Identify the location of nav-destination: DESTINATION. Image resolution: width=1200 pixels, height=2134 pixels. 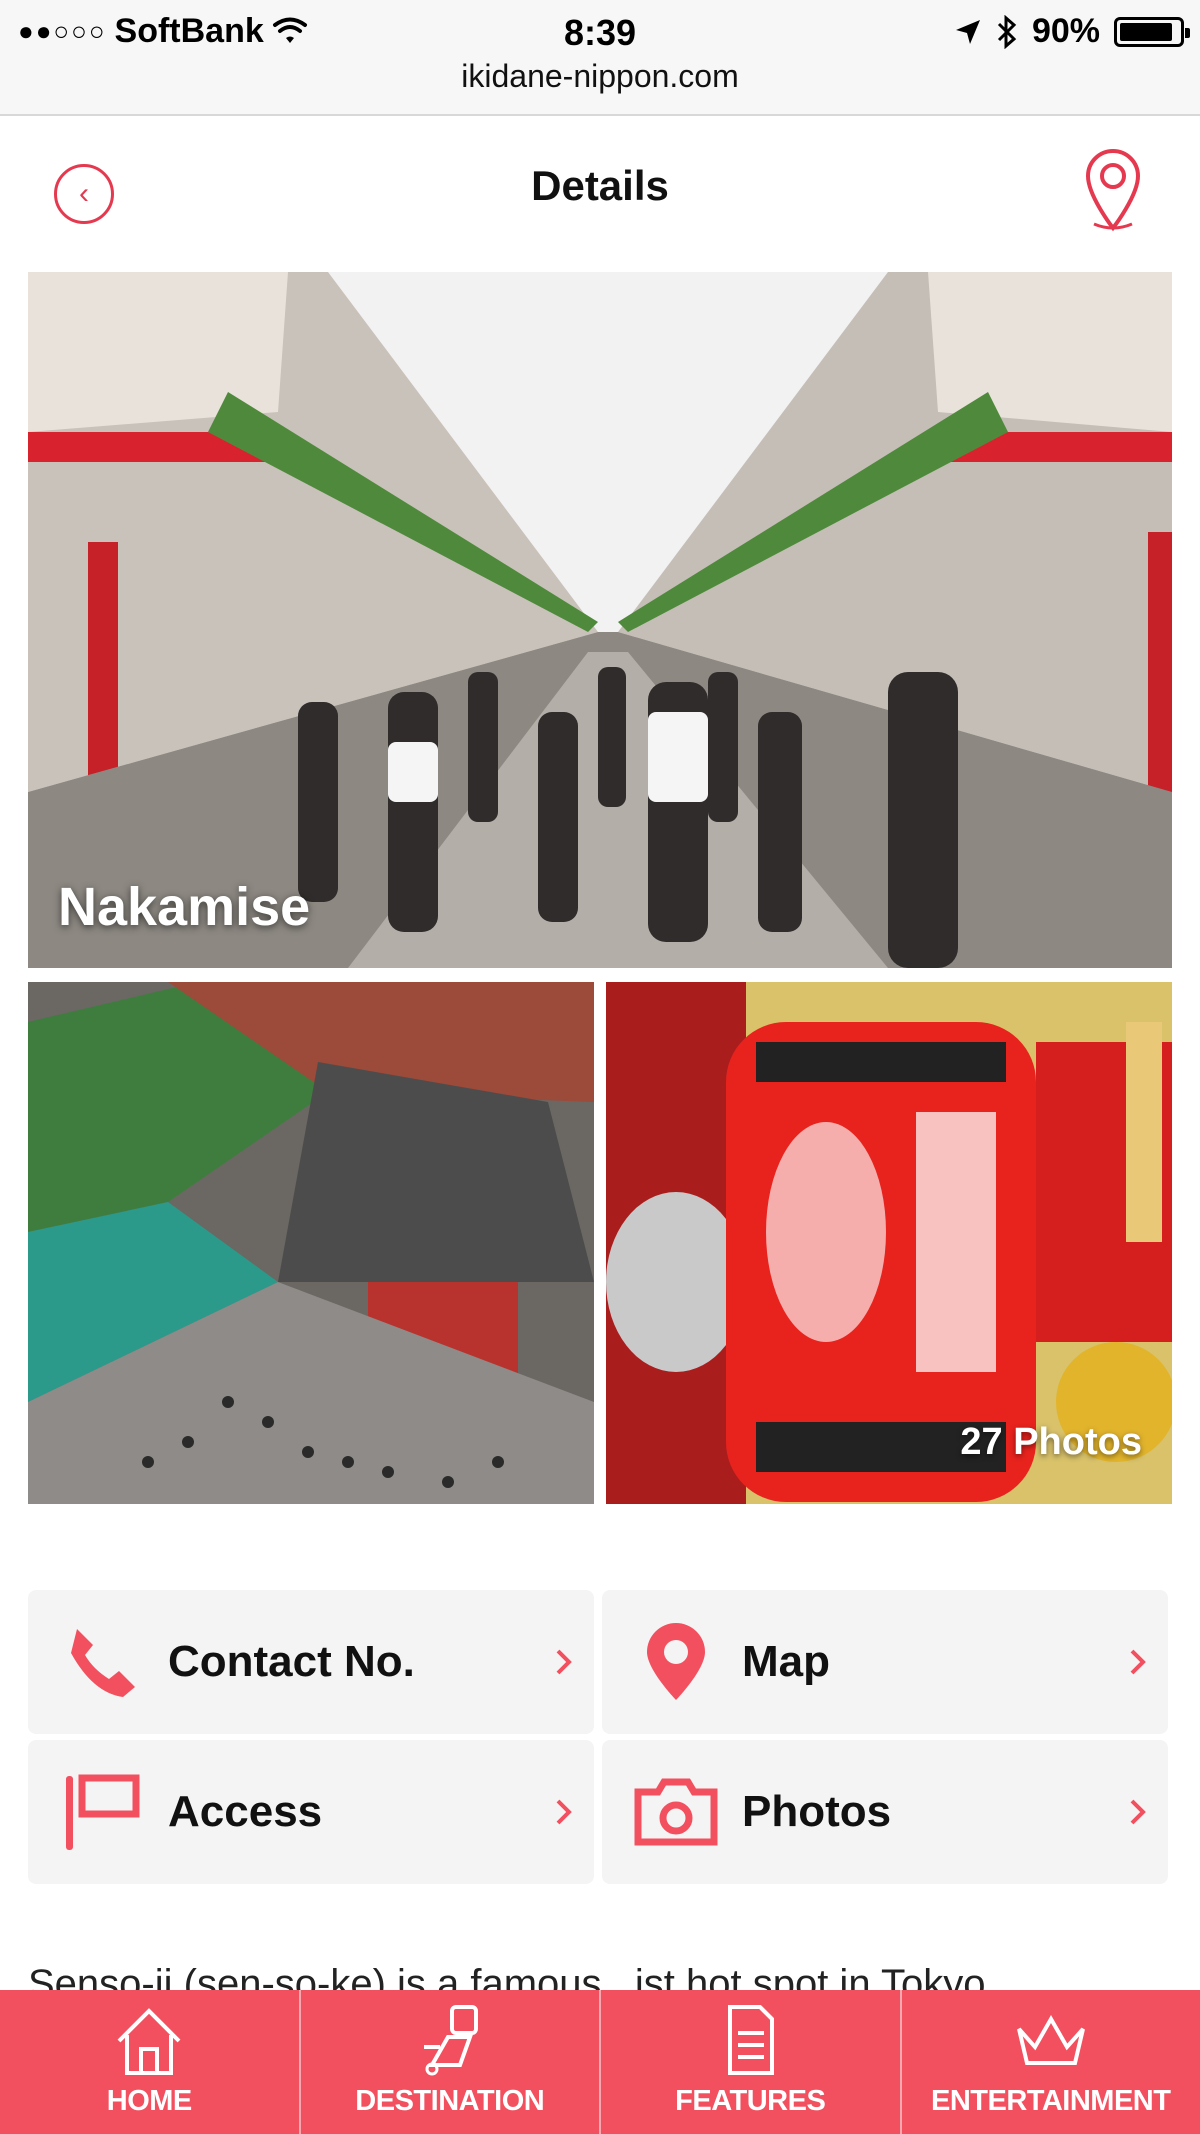
(451, 2062).